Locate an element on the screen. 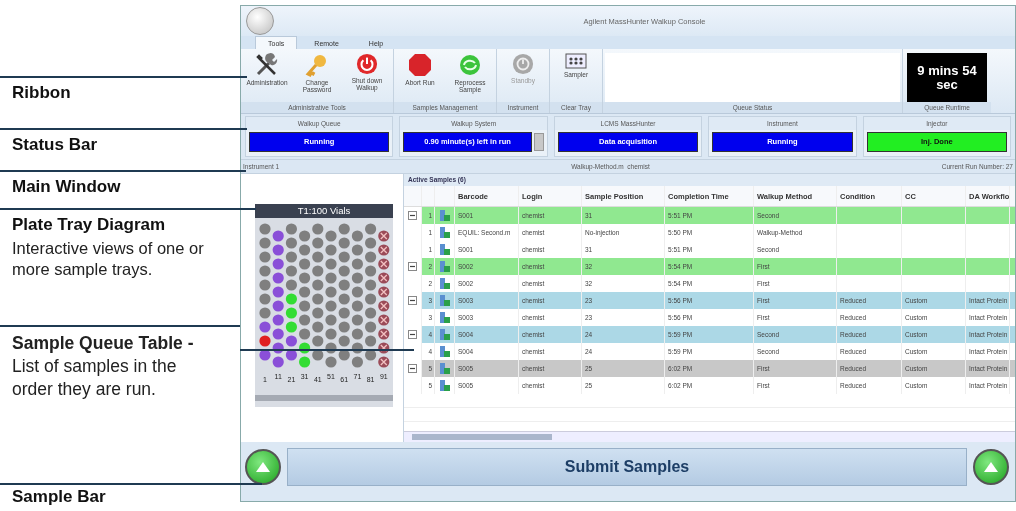 This screenshot has width=1016, height=511. submit-samples-button: Submit Samples is located at coordinates (627, 466).